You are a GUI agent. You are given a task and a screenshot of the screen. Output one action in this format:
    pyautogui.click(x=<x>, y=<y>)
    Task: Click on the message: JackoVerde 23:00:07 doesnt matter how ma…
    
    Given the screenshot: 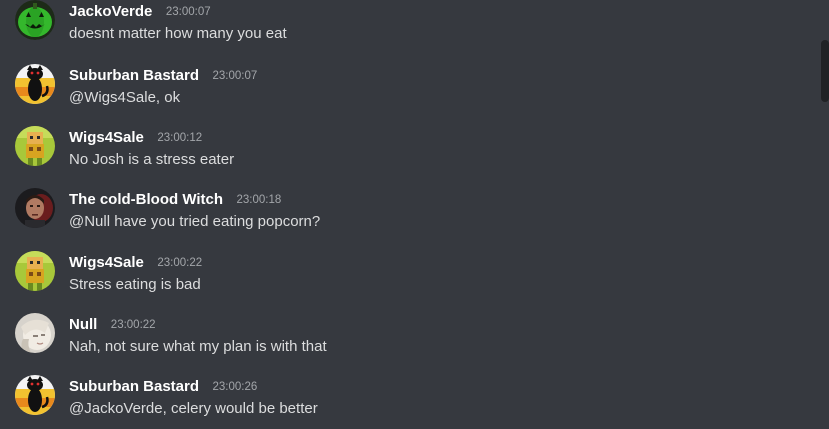 What is the action you would take?
    pyautogui.click(x=400, y=28)
    